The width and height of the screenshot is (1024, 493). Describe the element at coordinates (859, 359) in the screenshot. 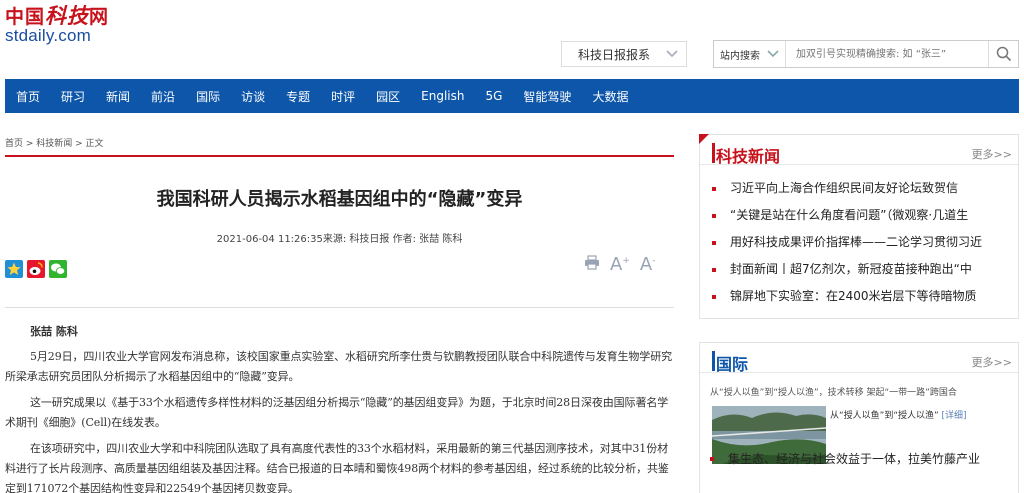

I see `international-header: 国际 更多>>` at that location.